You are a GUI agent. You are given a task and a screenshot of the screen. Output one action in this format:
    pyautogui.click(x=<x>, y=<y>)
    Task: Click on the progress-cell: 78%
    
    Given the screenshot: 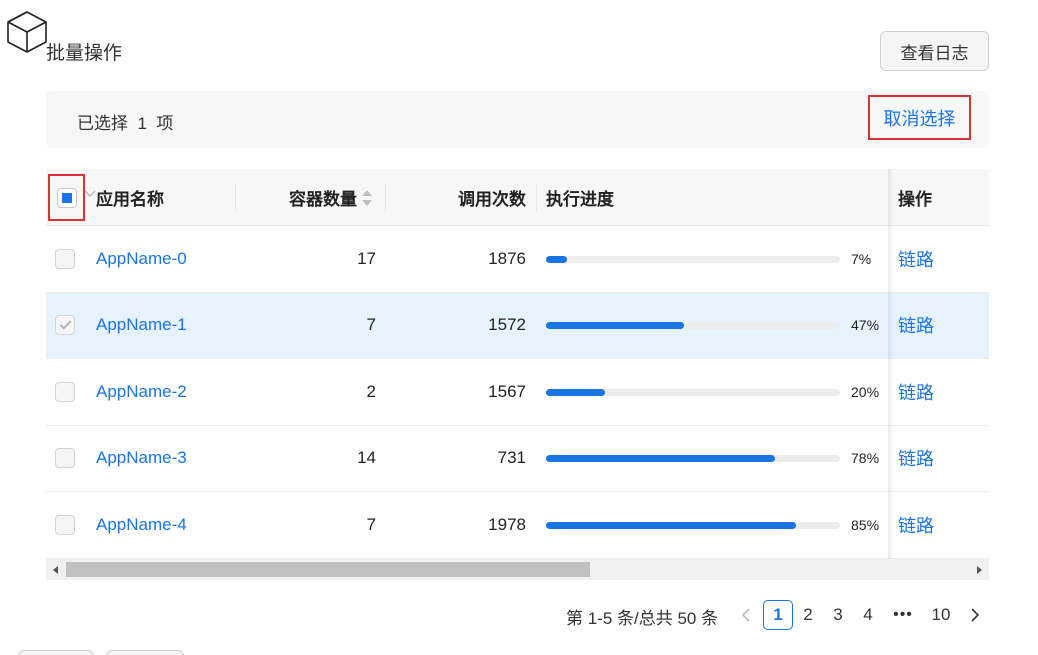 What is the action you would take?
    pyautogui.click(x=716, y=459)
    